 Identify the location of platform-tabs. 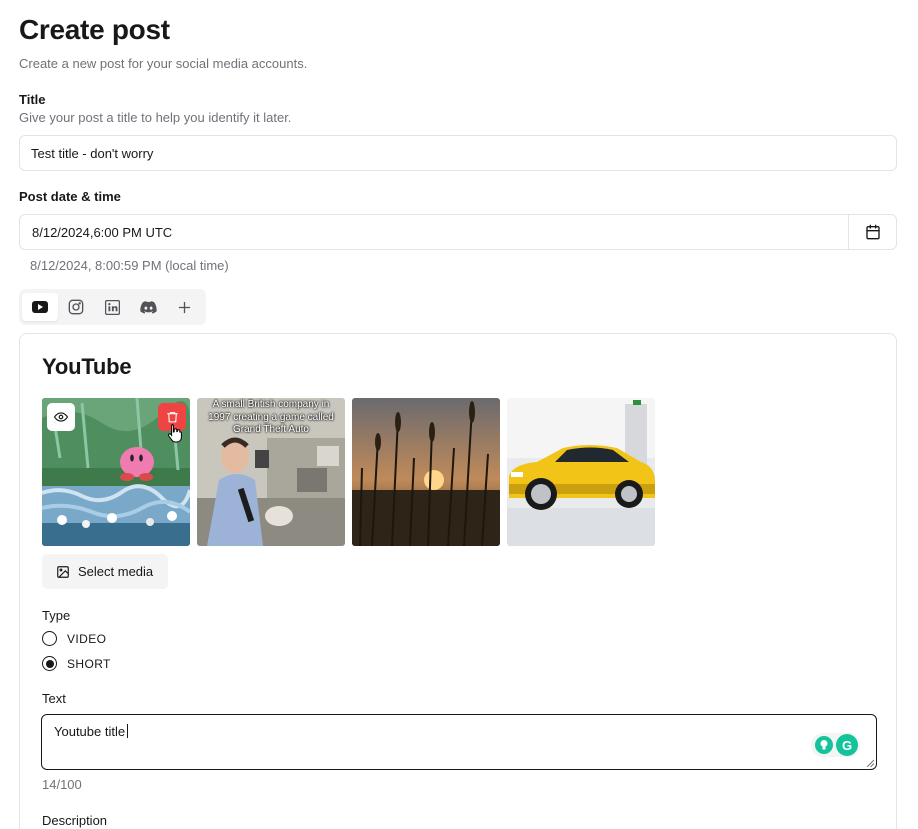
(112, 307).